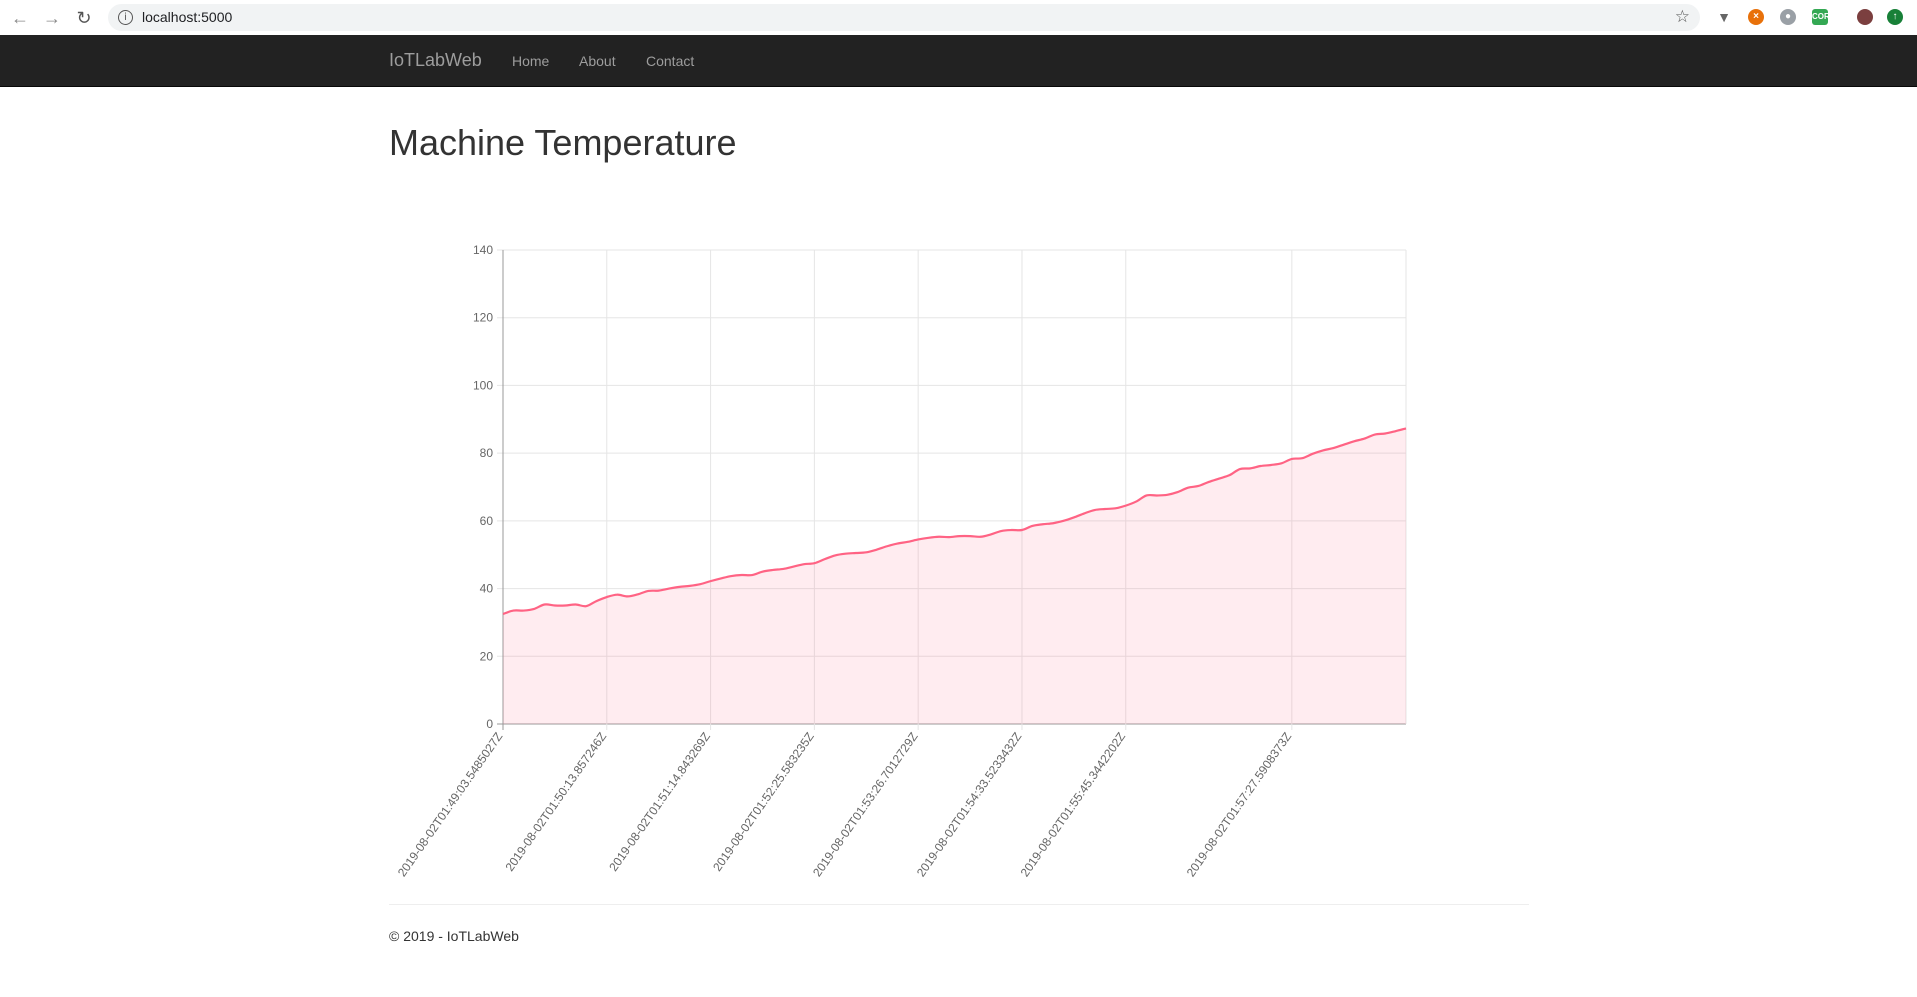 This screenshot has height=997, width=1917. What do you see at coordinates (483, 318) in the screenshot?
I see `y-tick-label: 120` at bounding box center [483, 318].